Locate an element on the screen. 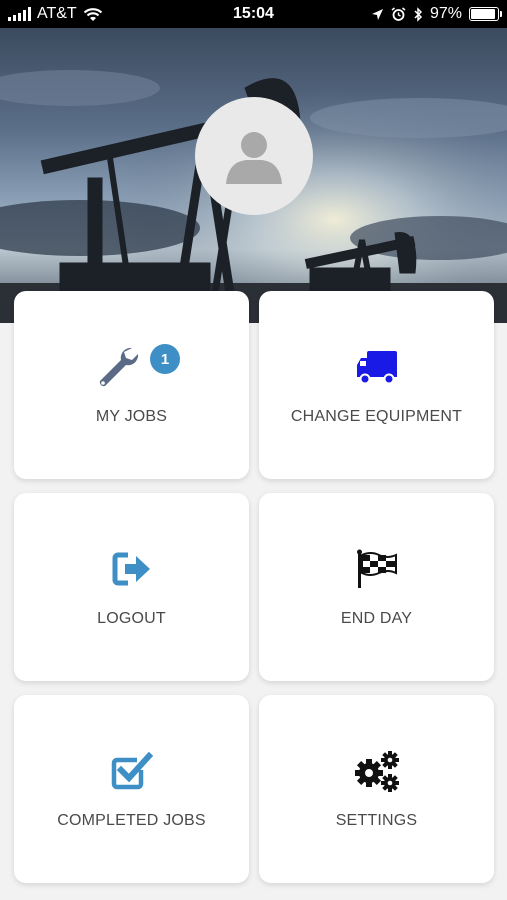  end-day-label: END DAY is located at coordinates (376, 618).